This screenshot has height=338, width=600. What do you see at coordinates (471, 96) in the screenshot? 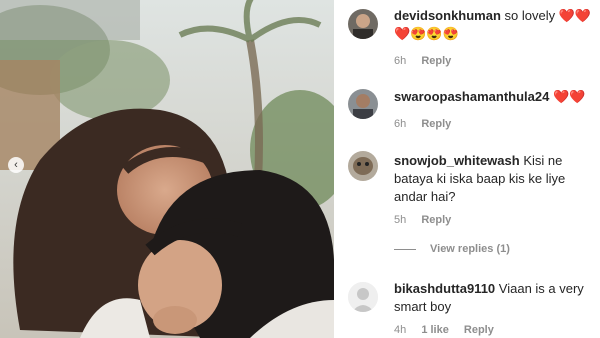
I see `comment-username: swaroopashamanthula24` at bounding box center [471, 96].